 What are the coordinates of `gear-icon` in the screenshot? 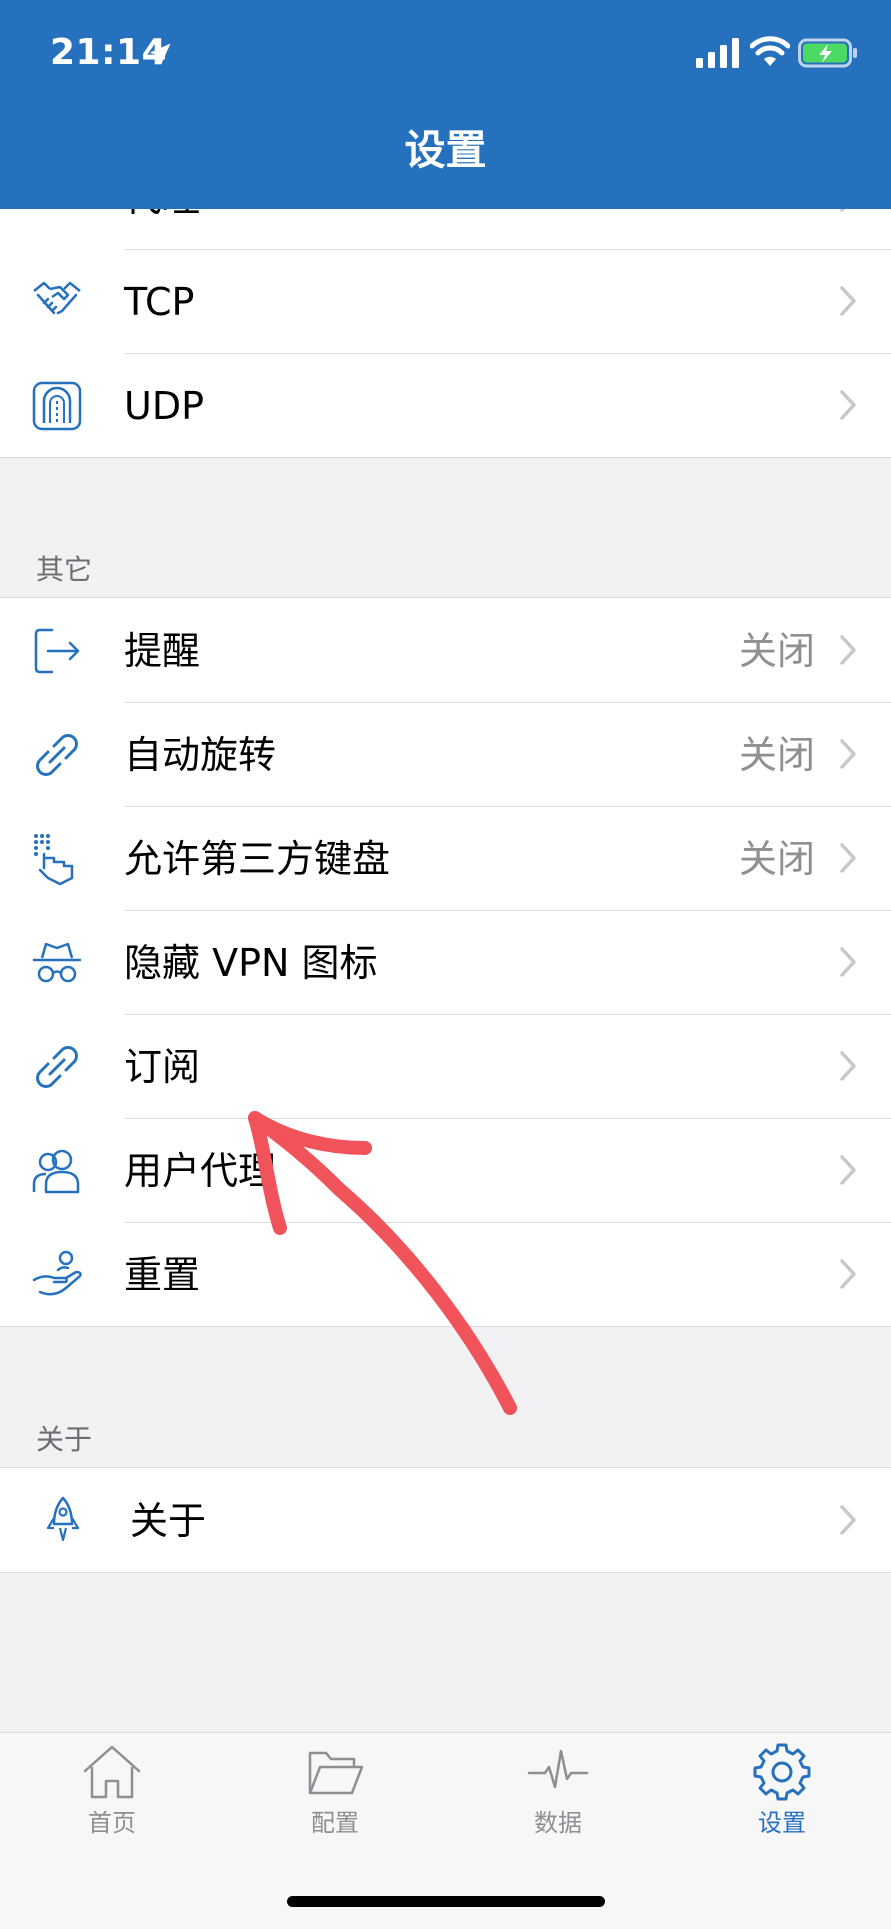 It's located at (782, 1772).